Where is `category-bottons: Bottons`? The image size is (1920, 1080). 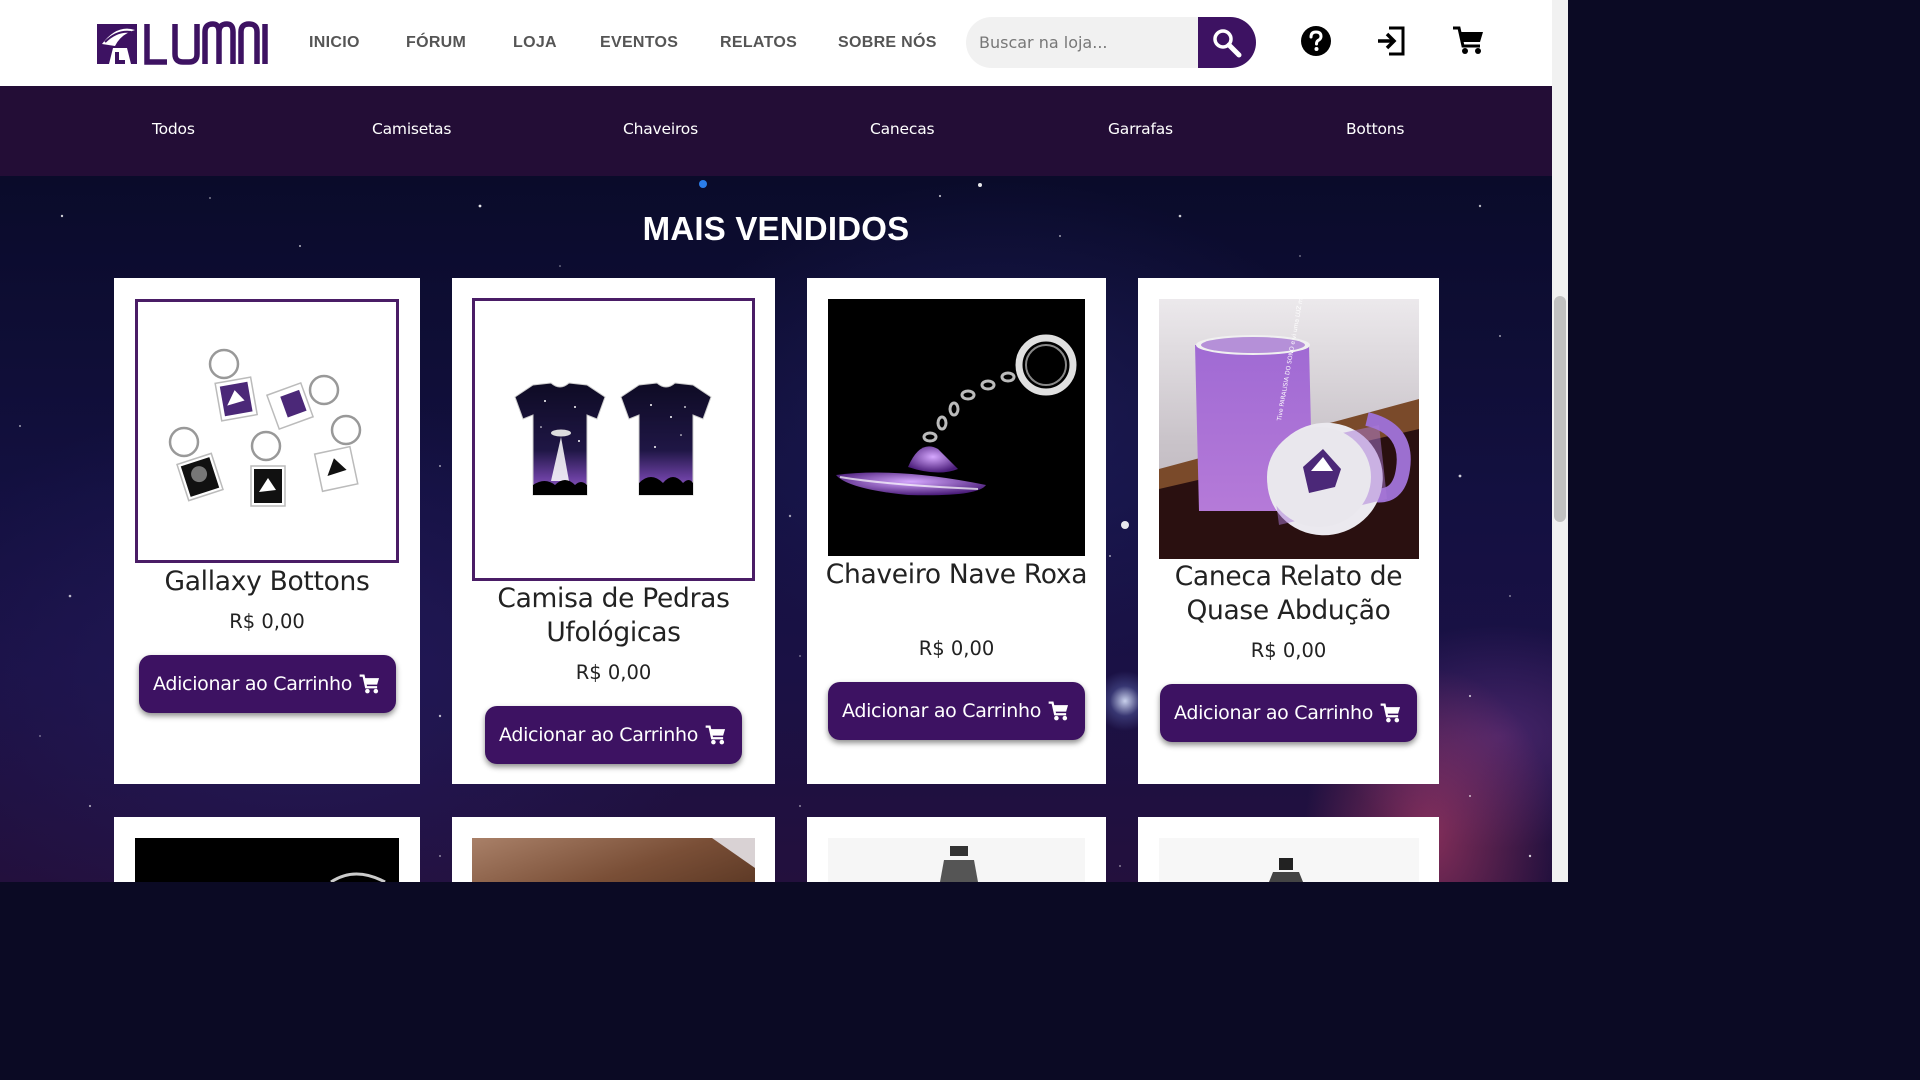
category-bottons: Bottons is located at coordinates (1375, 129).